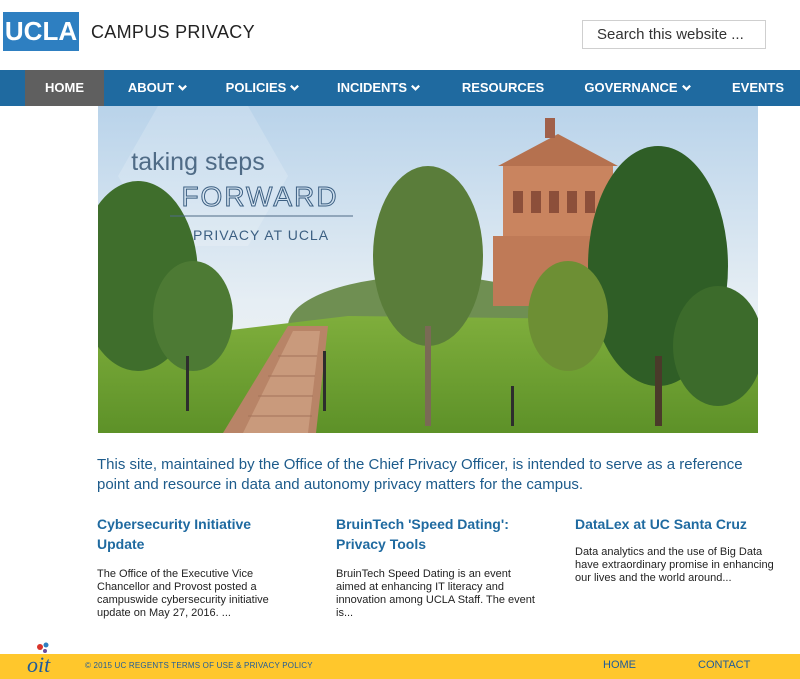  I want to click on nav-item-governance: GOVERNANCE, so click(638, 88).